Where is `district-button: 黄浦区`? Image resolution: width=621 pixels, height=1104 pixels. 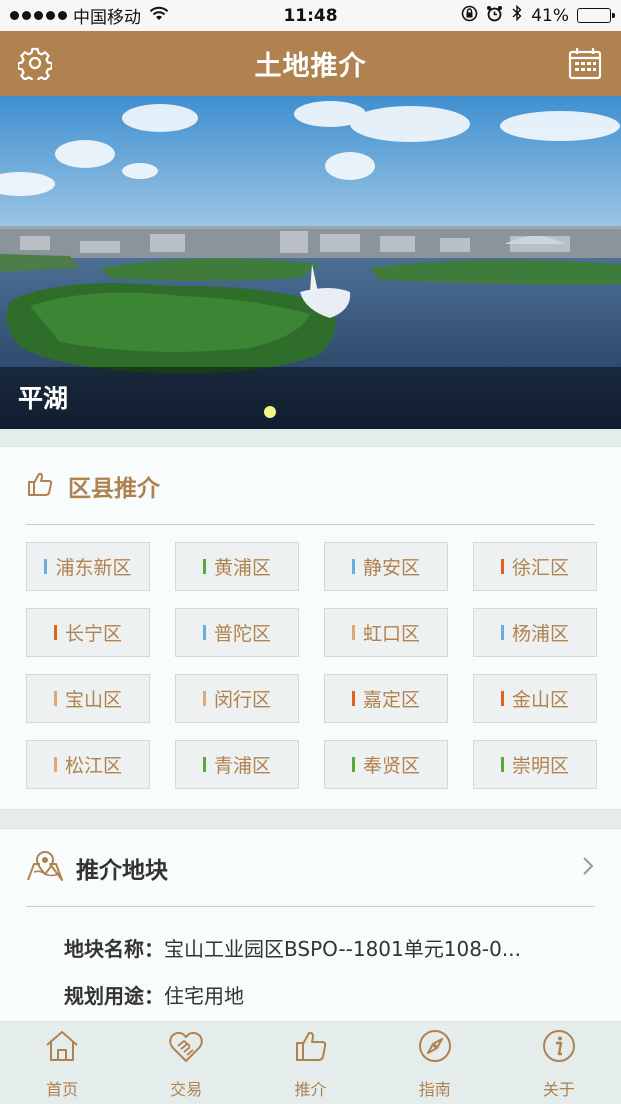 district-button: 黄浦区 is located at coordinates (237, 566).